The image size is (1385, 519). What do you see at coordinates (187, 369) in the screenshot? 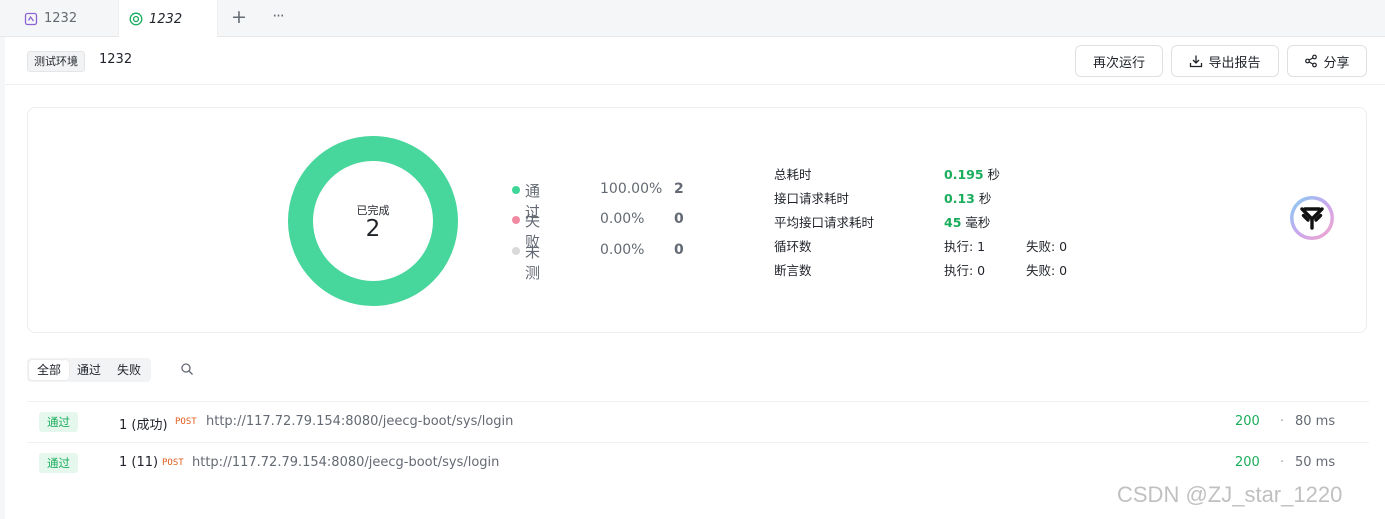
I see `search-icon` at bounding box center [187, 369].